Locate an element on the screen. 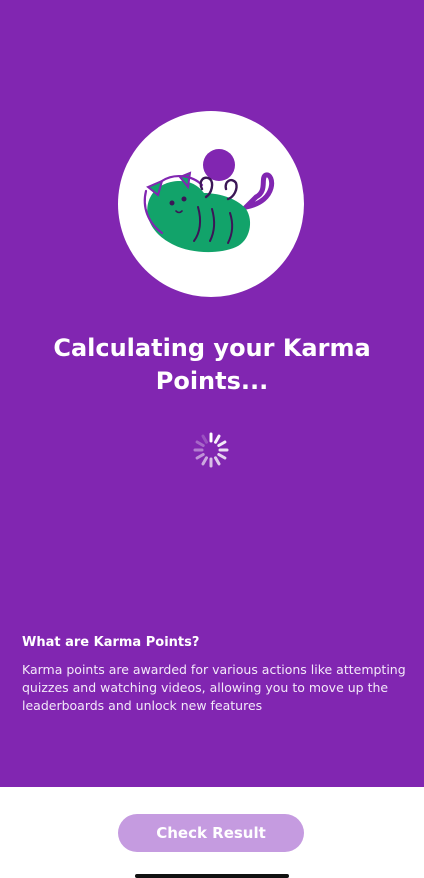 Image resolution: width=424 pixels, height=878 pixels. karma-illustration is located at coordinates (211, 204).